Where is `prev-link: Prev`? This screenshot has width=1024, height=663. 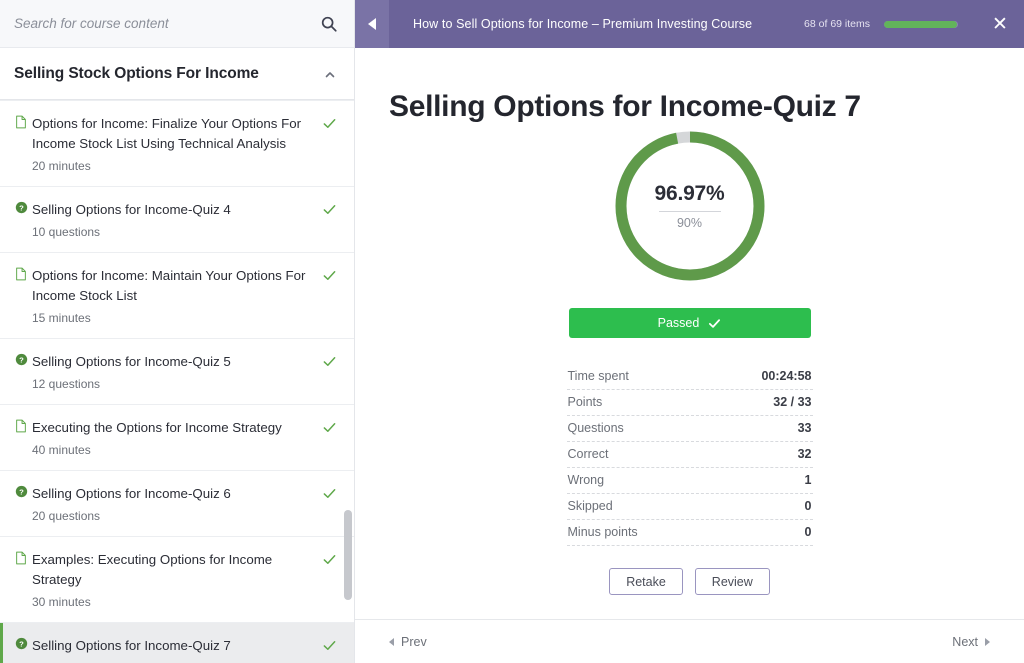 prev-link: Prev is located at coordinates (408, 642).